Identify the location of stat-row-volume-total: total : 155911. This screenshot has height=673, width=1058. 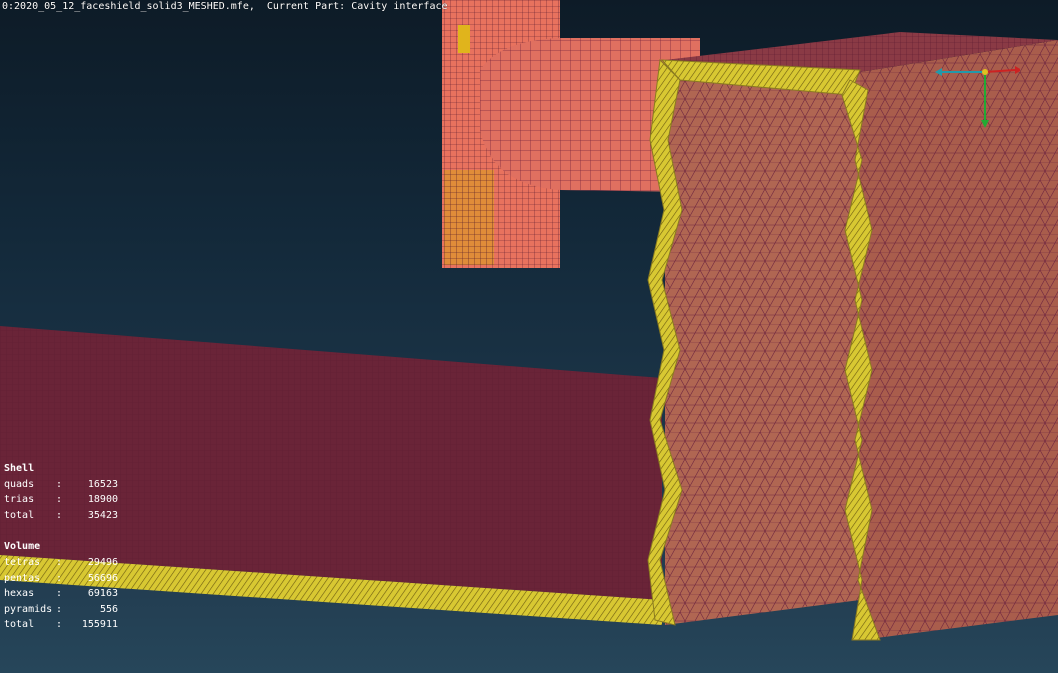
(61, 625).